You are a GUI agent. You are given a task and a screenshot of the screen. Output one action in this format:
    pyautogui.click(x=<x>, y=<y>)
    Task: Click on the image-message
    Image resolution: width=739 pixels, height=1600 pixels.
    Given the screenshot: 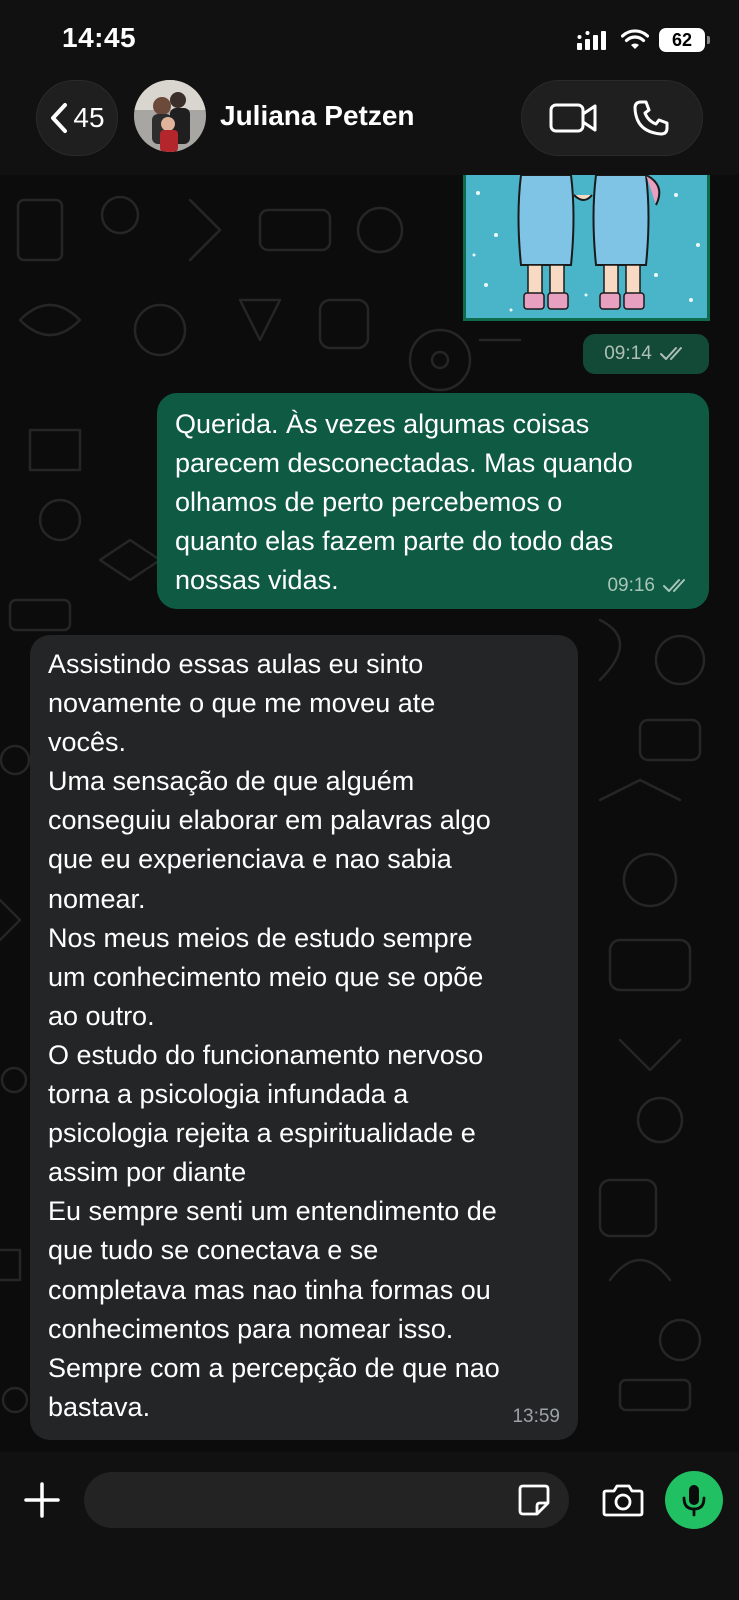 What is the action you would take?
    pyautogui.click(x=586, y=248)
    